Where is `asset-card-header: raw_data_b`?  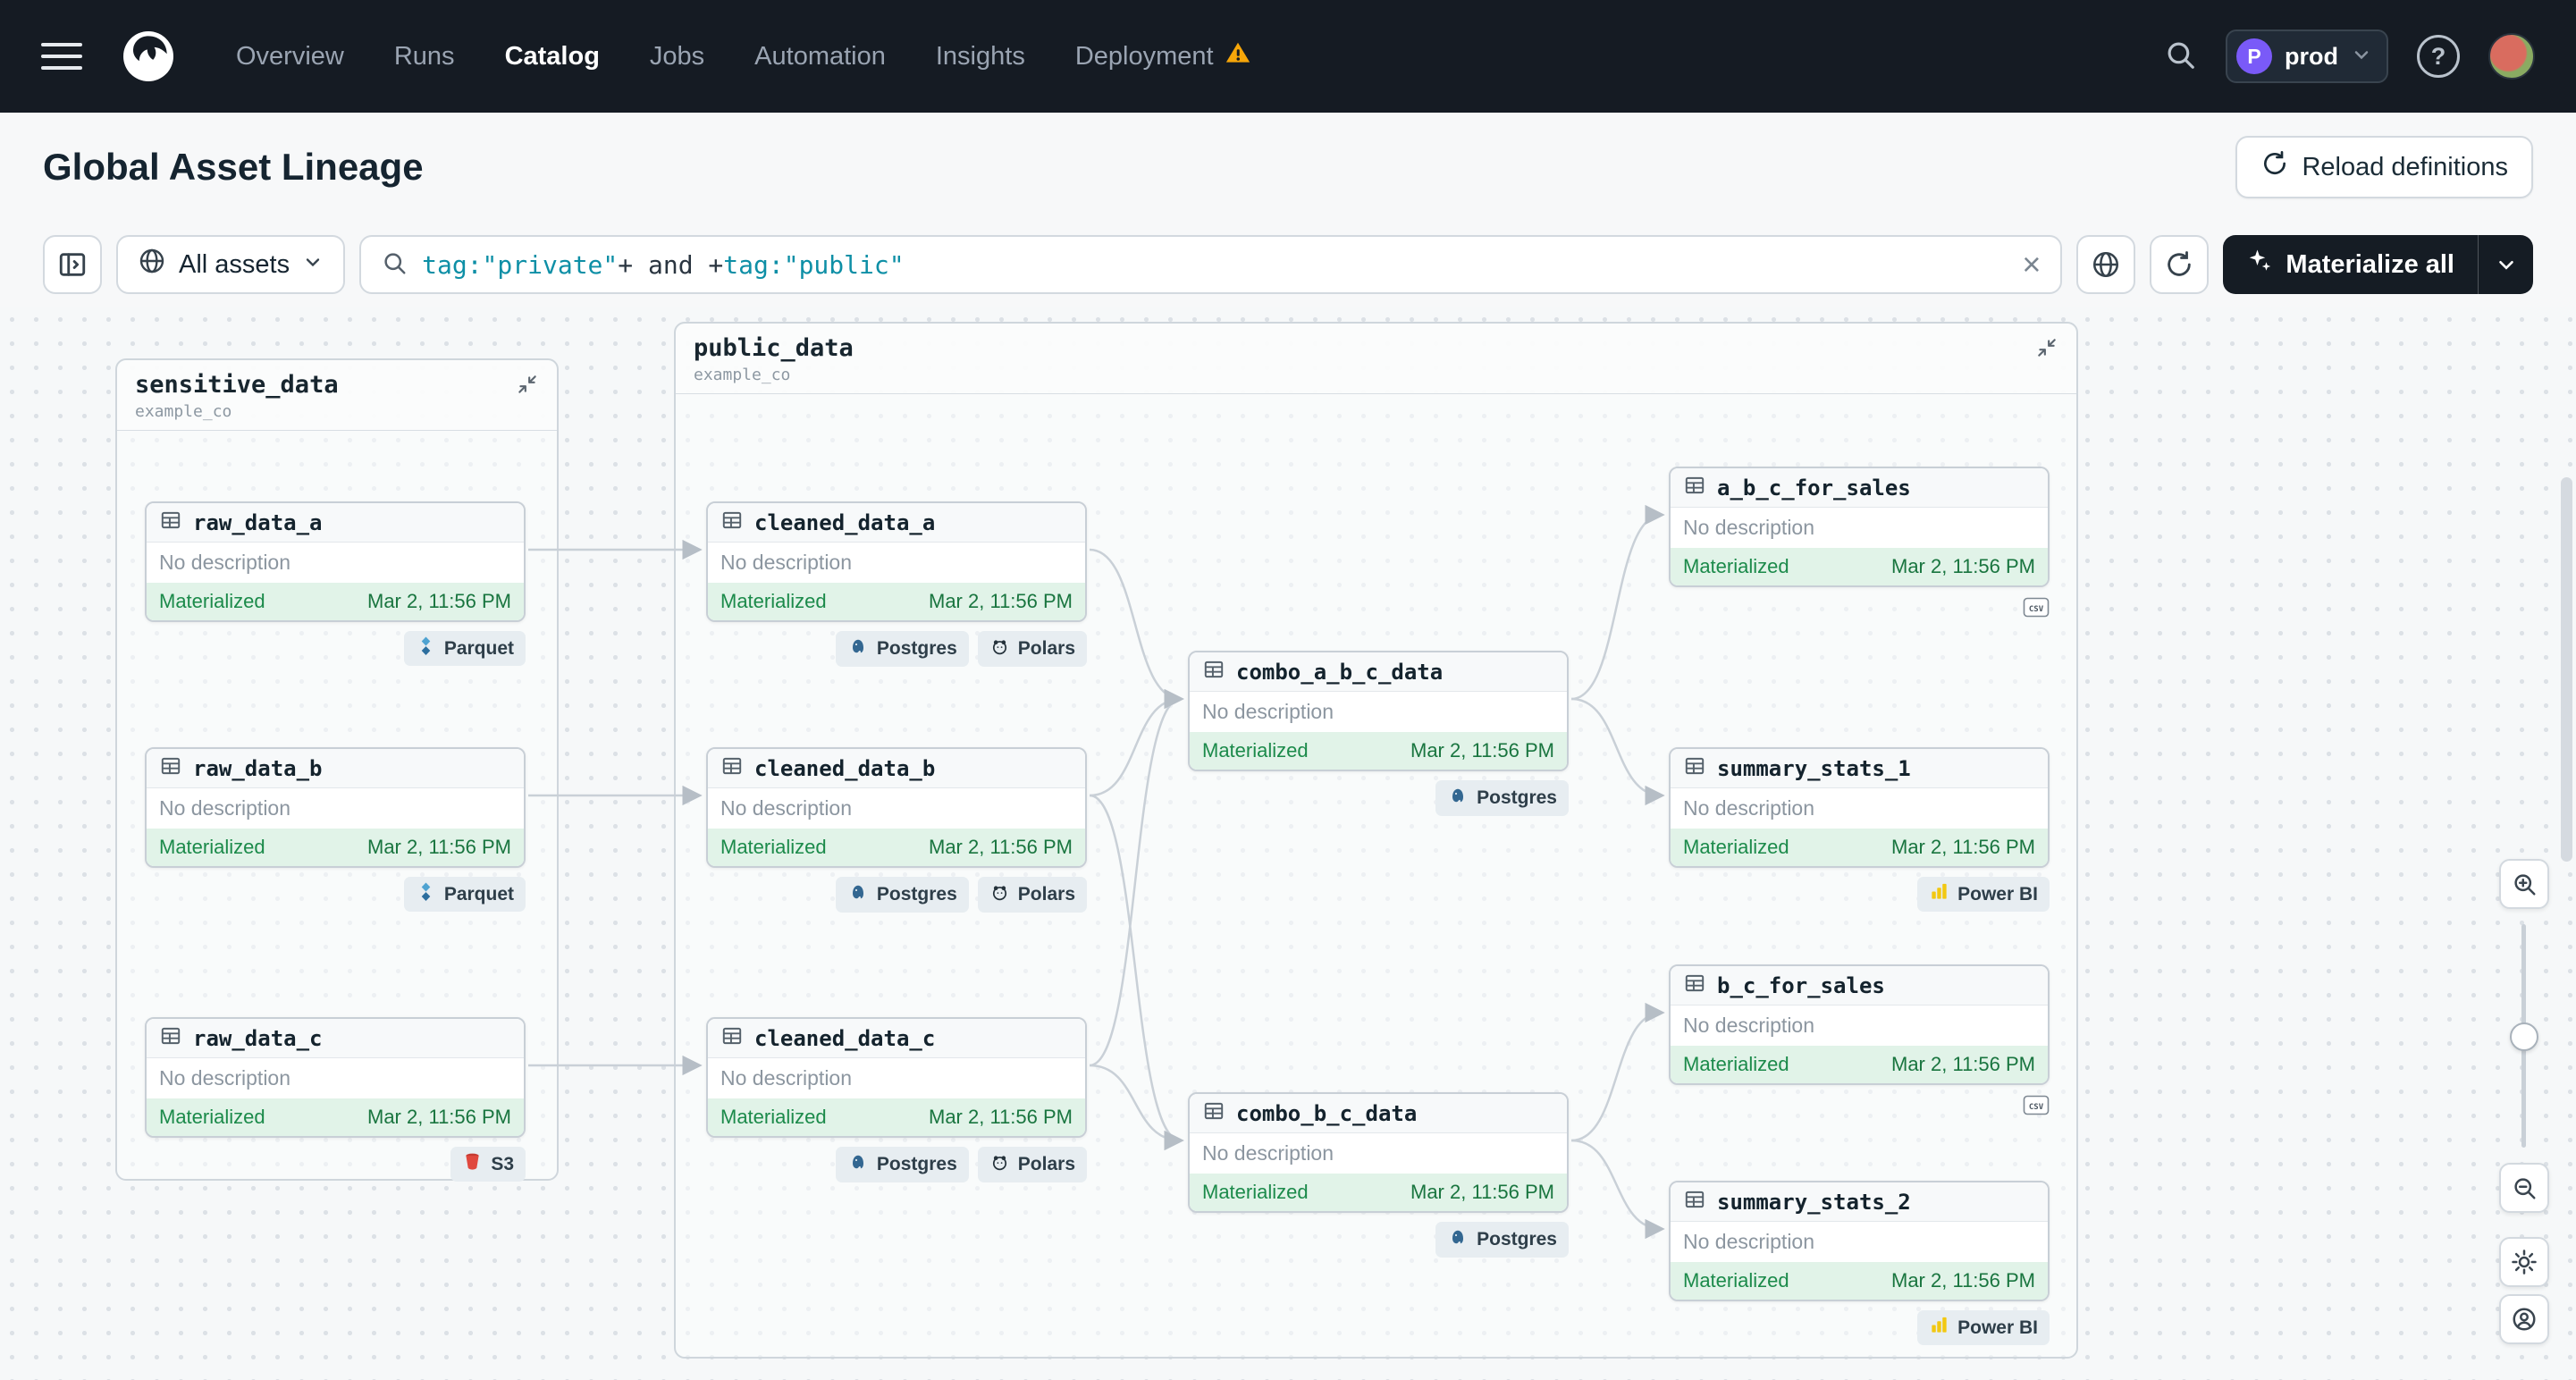 asset-card-header: raw_data_b is located at coordinates (336, 768).